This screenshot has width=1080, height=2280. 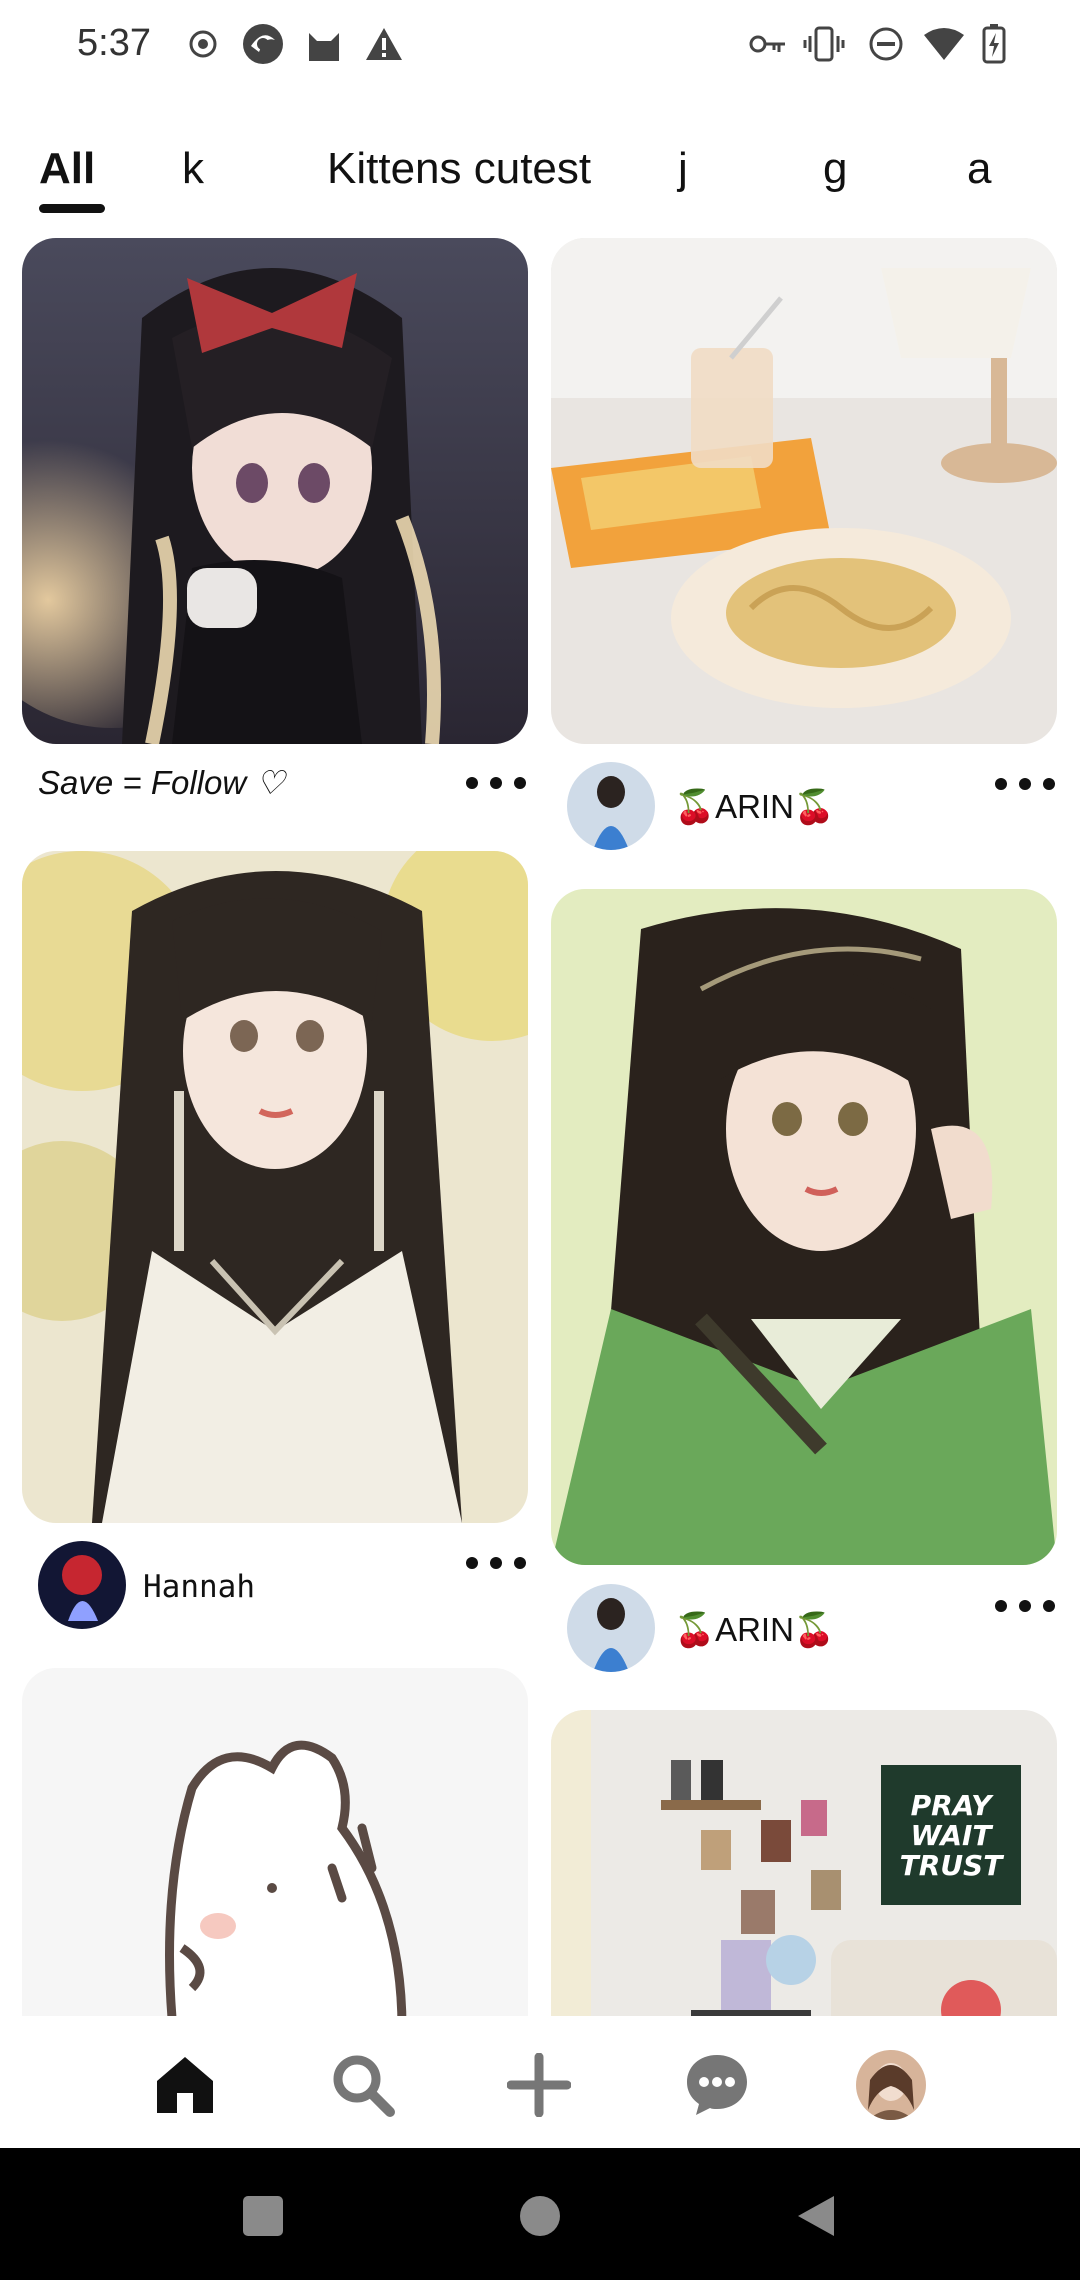 What do you see at coordinates (384, 44) in the screenshot?
I see `warning-icon` at bounding box center [384, 44].